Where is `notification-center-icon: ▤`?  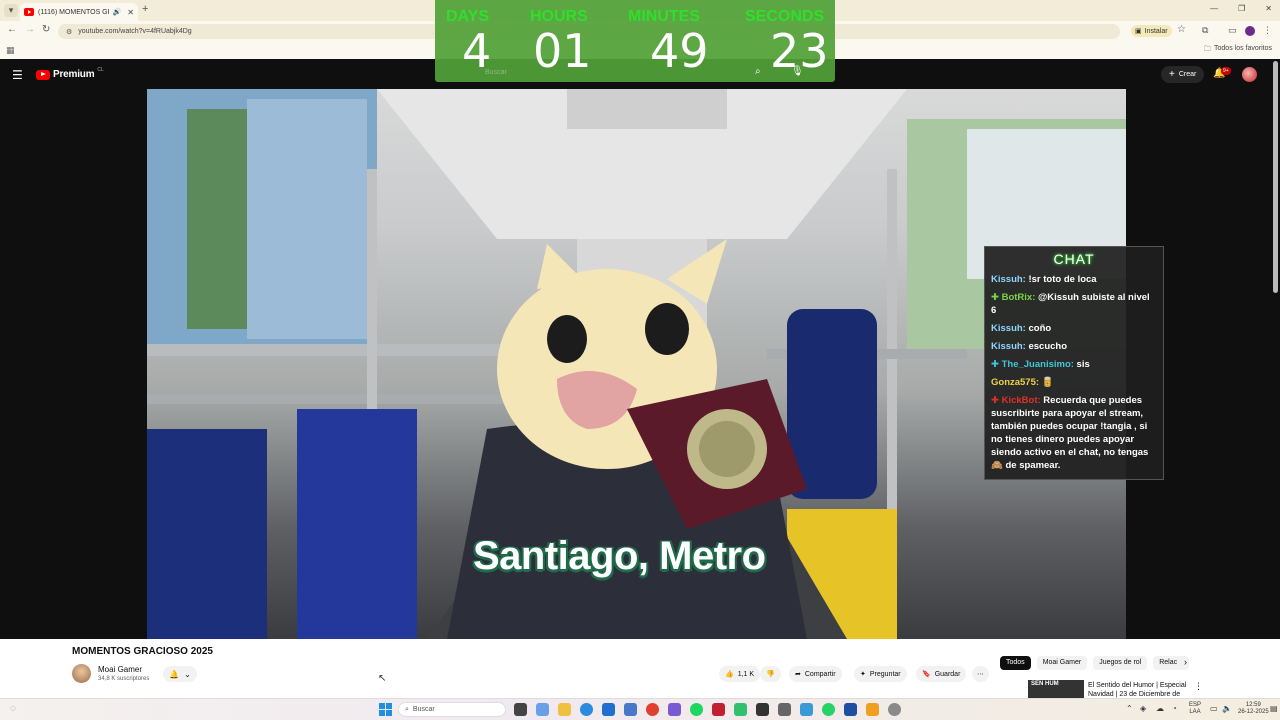 notification-center-icon: ▤ is located at coordinates (1274, 708).